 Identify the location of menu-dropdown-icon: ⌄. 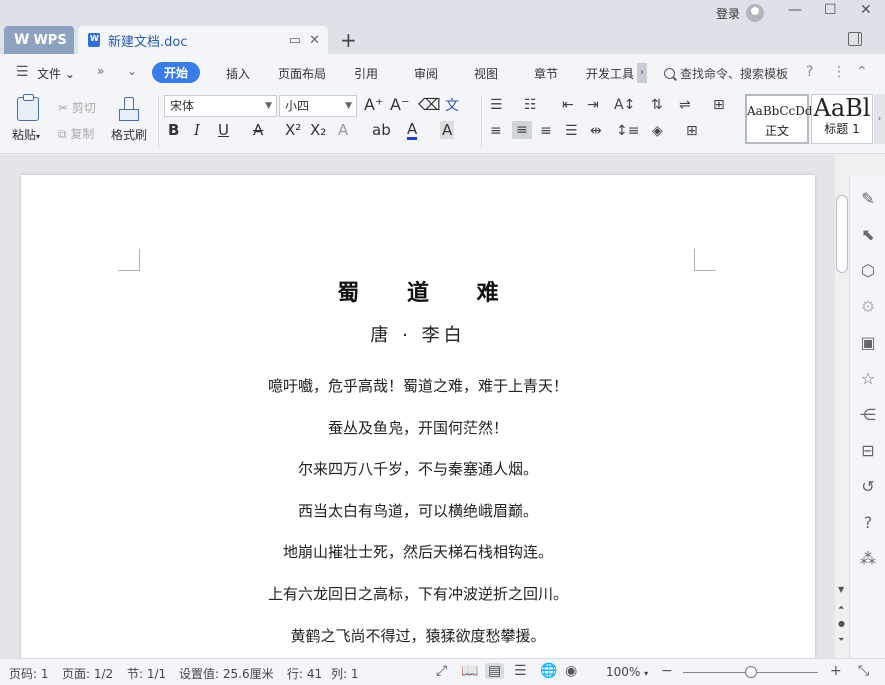
(132, 71).